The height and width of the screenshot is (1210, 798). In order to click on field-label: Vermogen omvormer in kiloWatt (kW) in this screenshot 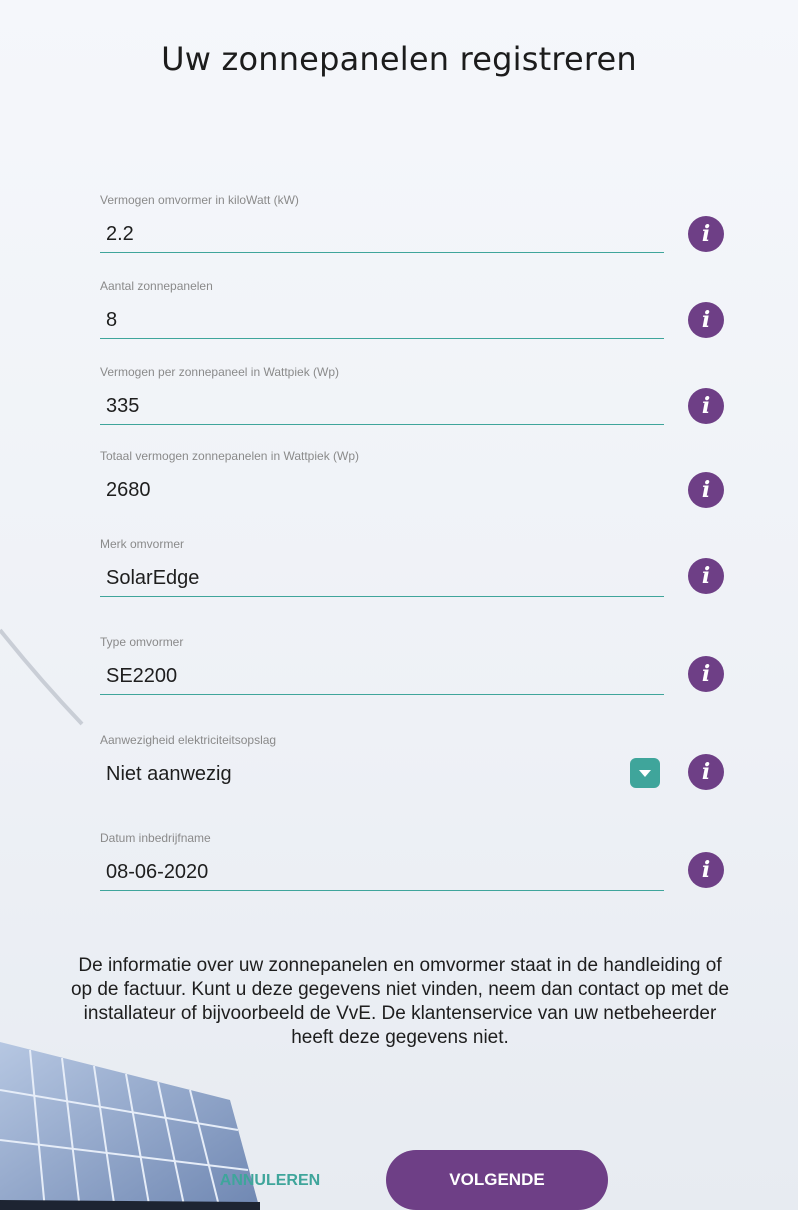, I will do `click(199, 200)`.